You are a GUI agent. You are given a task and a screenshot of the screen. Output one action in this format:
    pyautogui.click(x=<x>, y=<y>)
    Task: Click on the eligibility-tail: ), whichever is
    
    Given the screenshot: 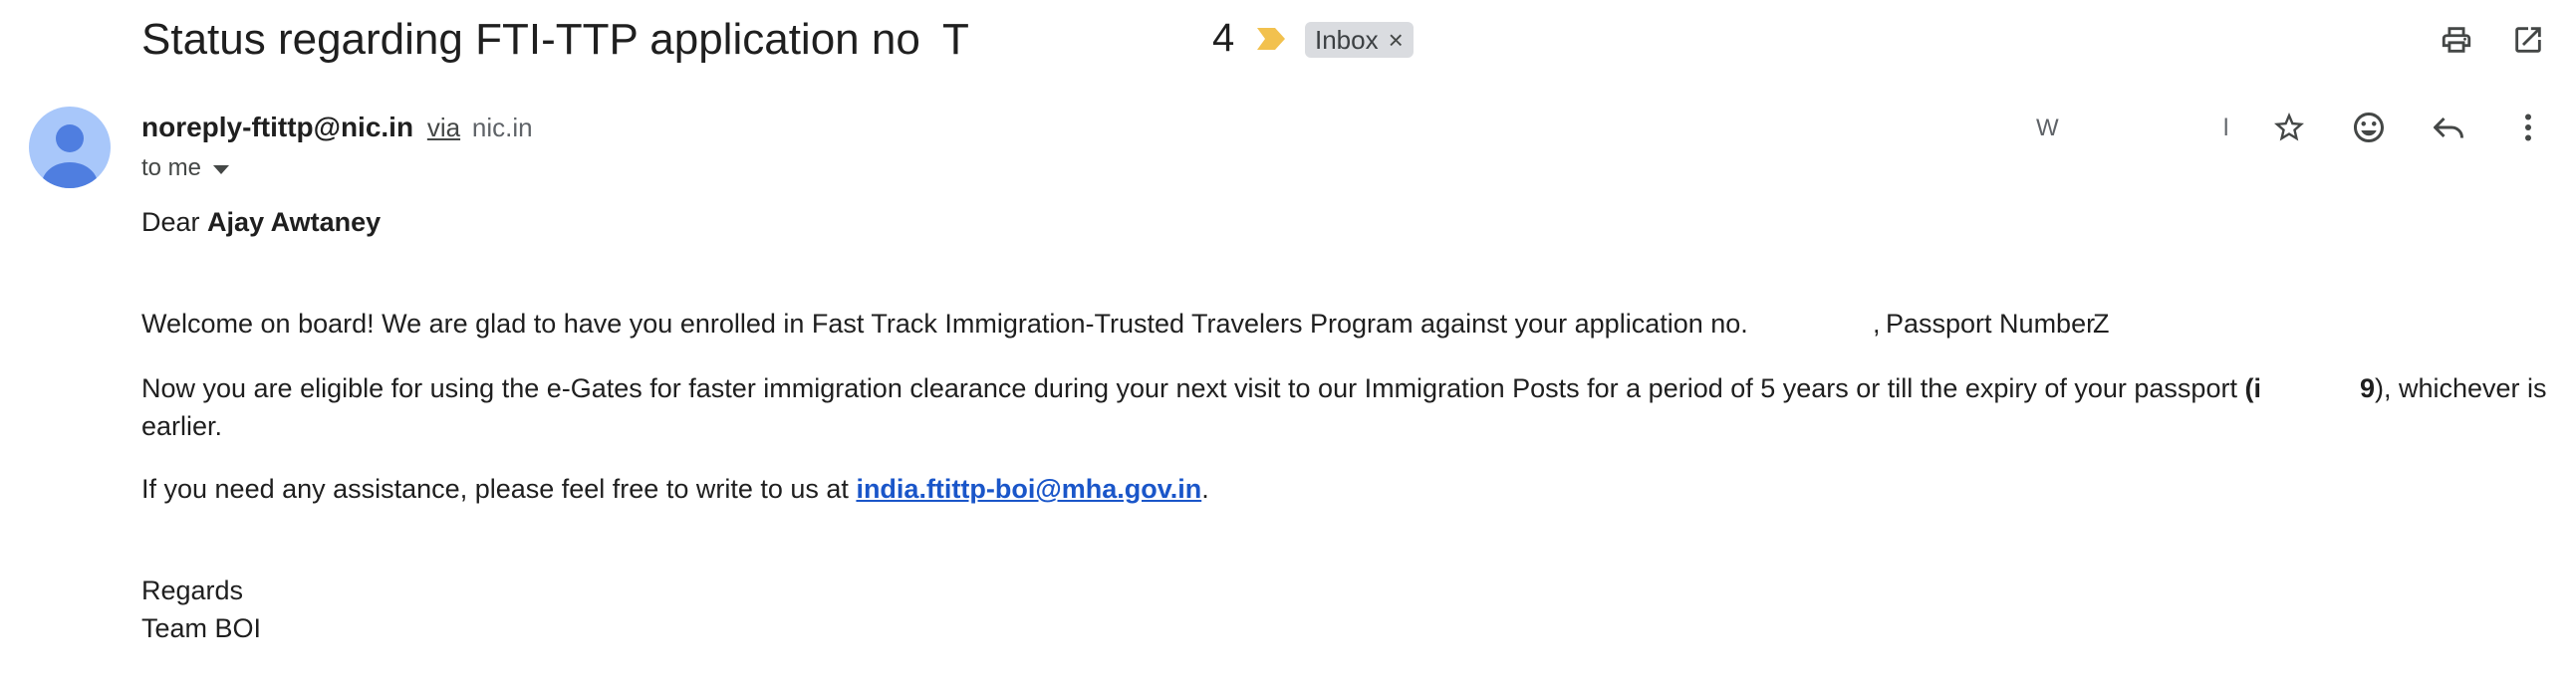 What is the action you would take?
    pyautogui.click(x=2461, y=388)
    